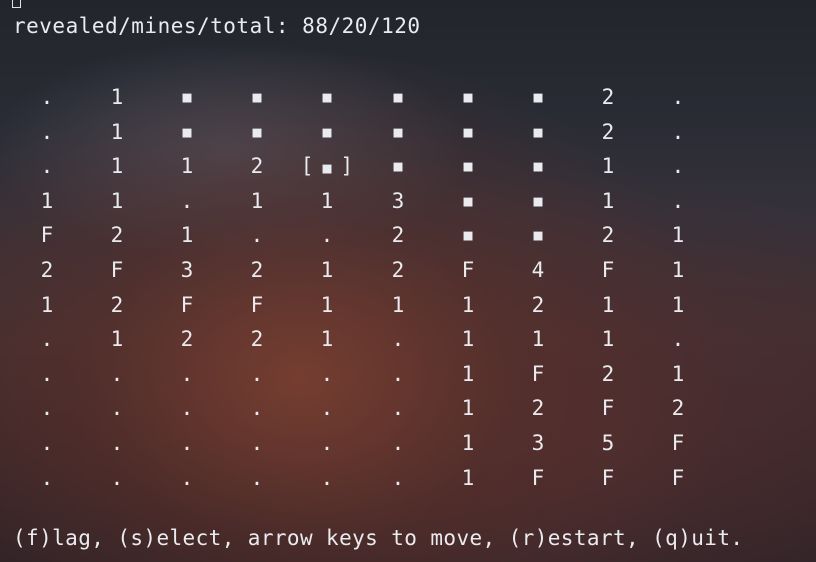 The width and height of the screenshot is (816, 562). I want to click on number-cell: 4, so click(538, 270).